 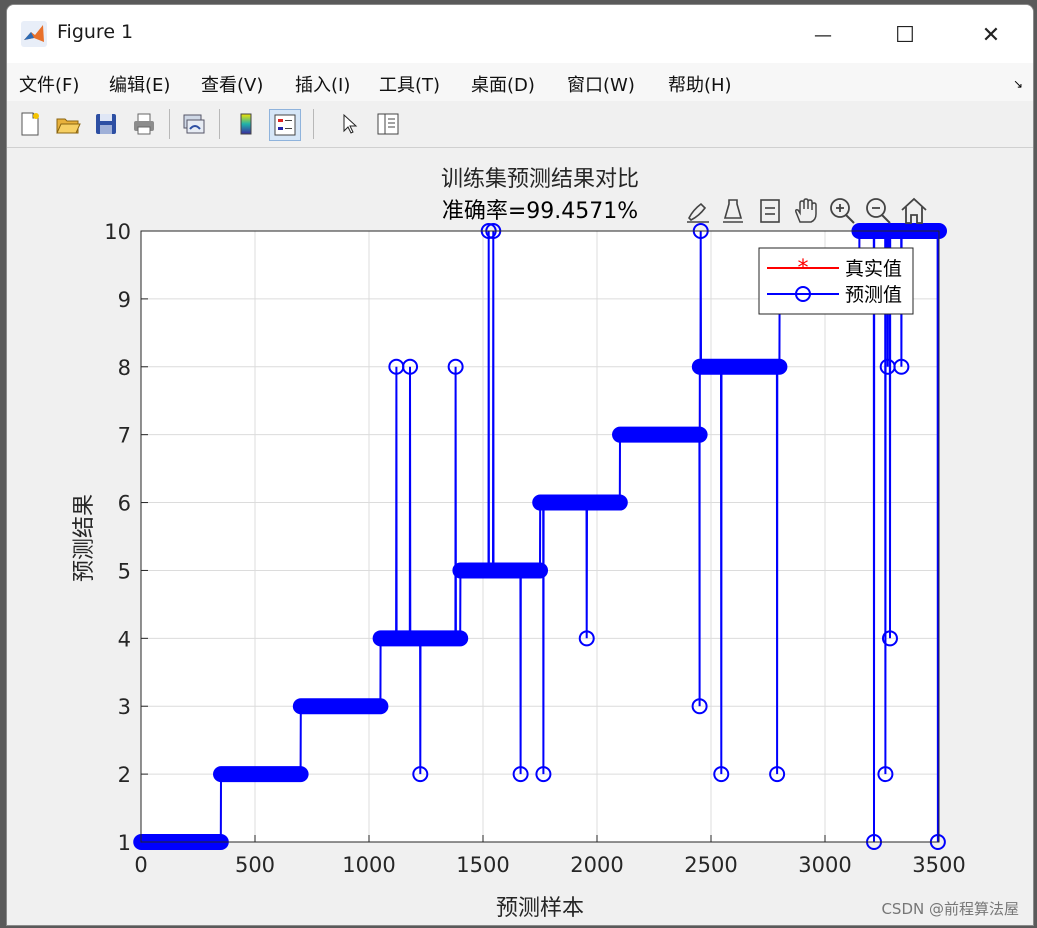 What do you see at coordinates (144, 124) in the screenshot?
I see `print-icon` at bounding box center [144, 124].